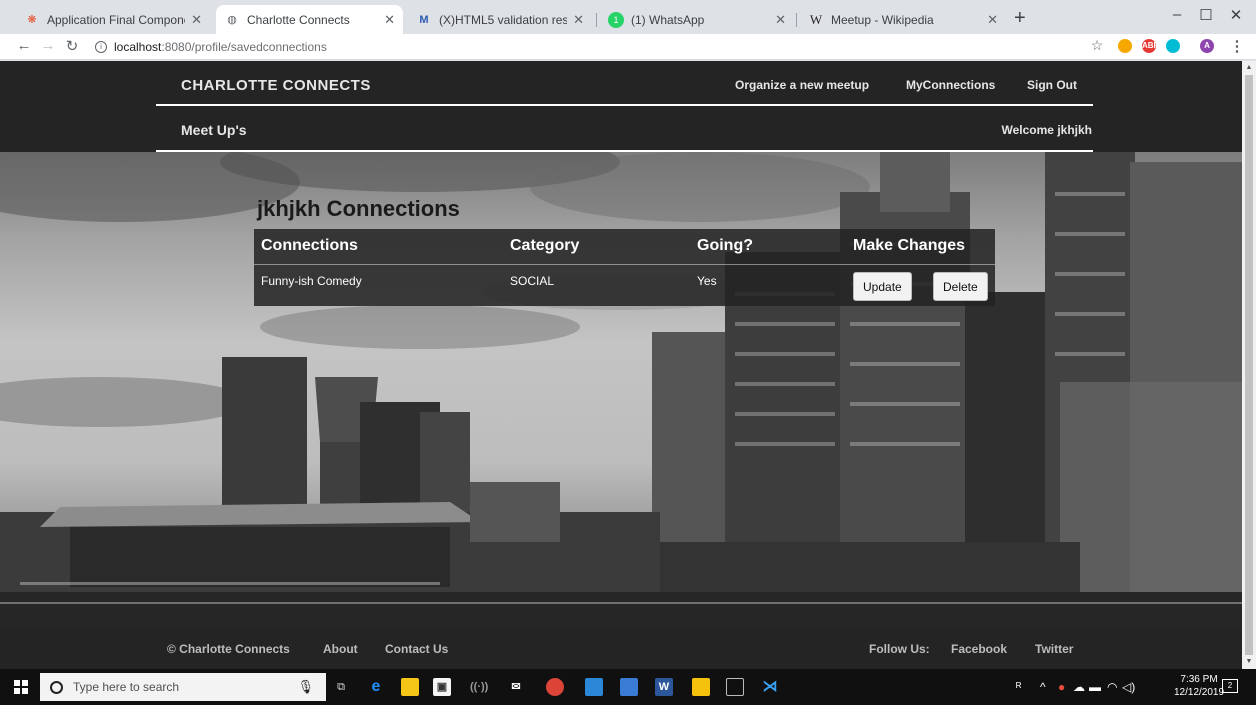 This screenshot has height=705, width=1256. I want to click on footer-copyright: © Charlotte Connects, so click(228, 649).